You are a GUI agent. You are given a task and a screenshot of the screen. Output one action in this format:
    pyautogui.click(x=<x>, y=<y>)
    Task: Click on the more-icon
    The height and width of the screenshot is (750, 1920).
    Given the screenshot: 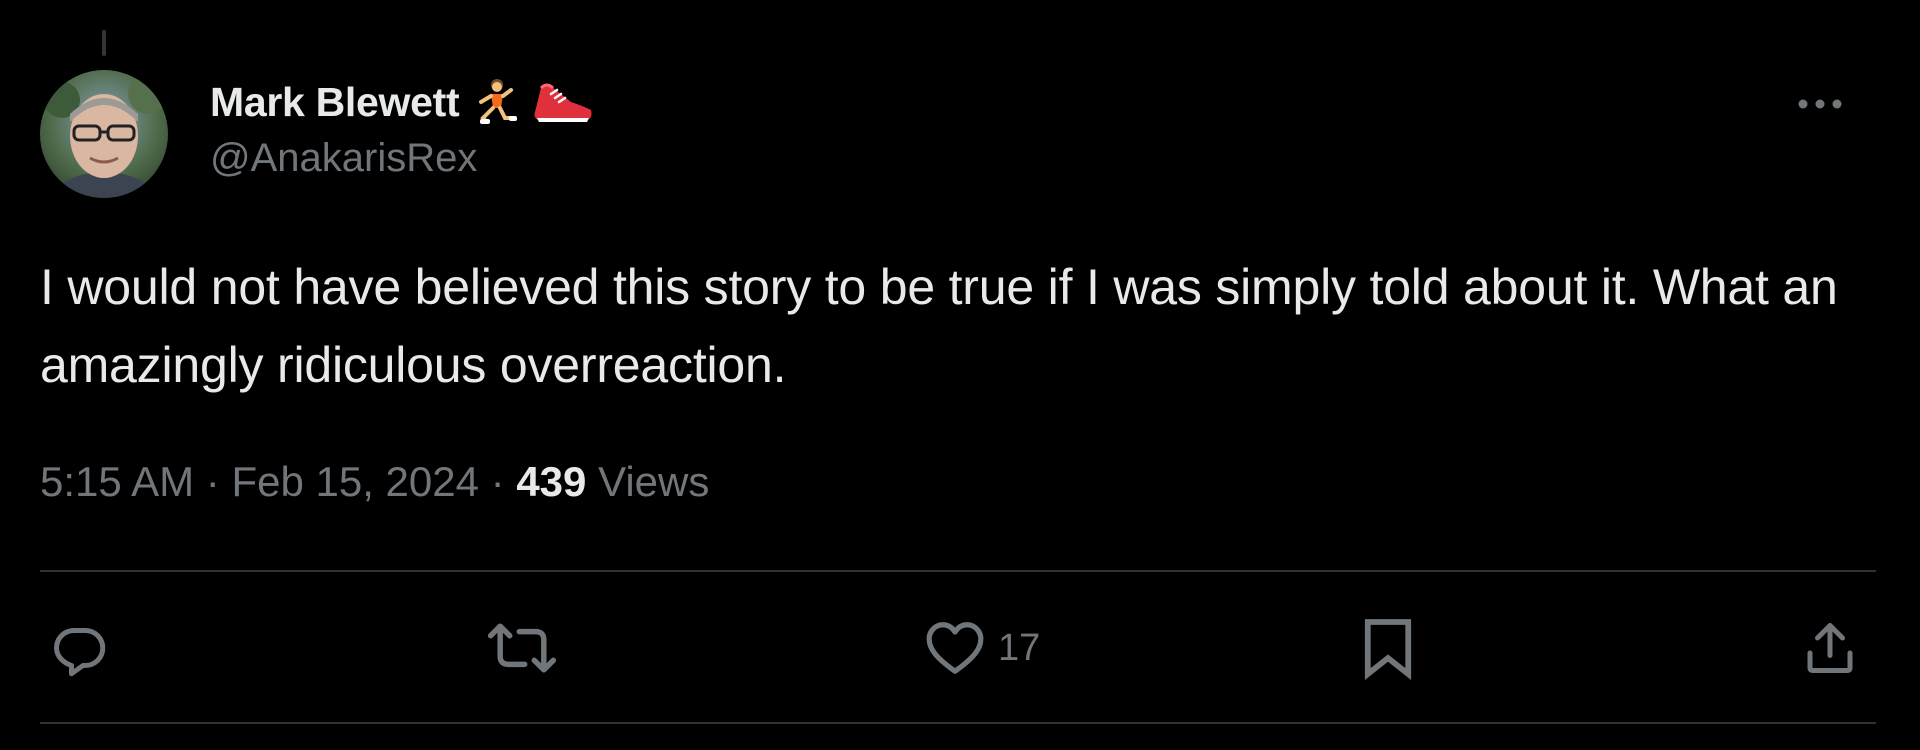 What is the action you would take?
    pyautogui.click(x=1820, y=104)
    